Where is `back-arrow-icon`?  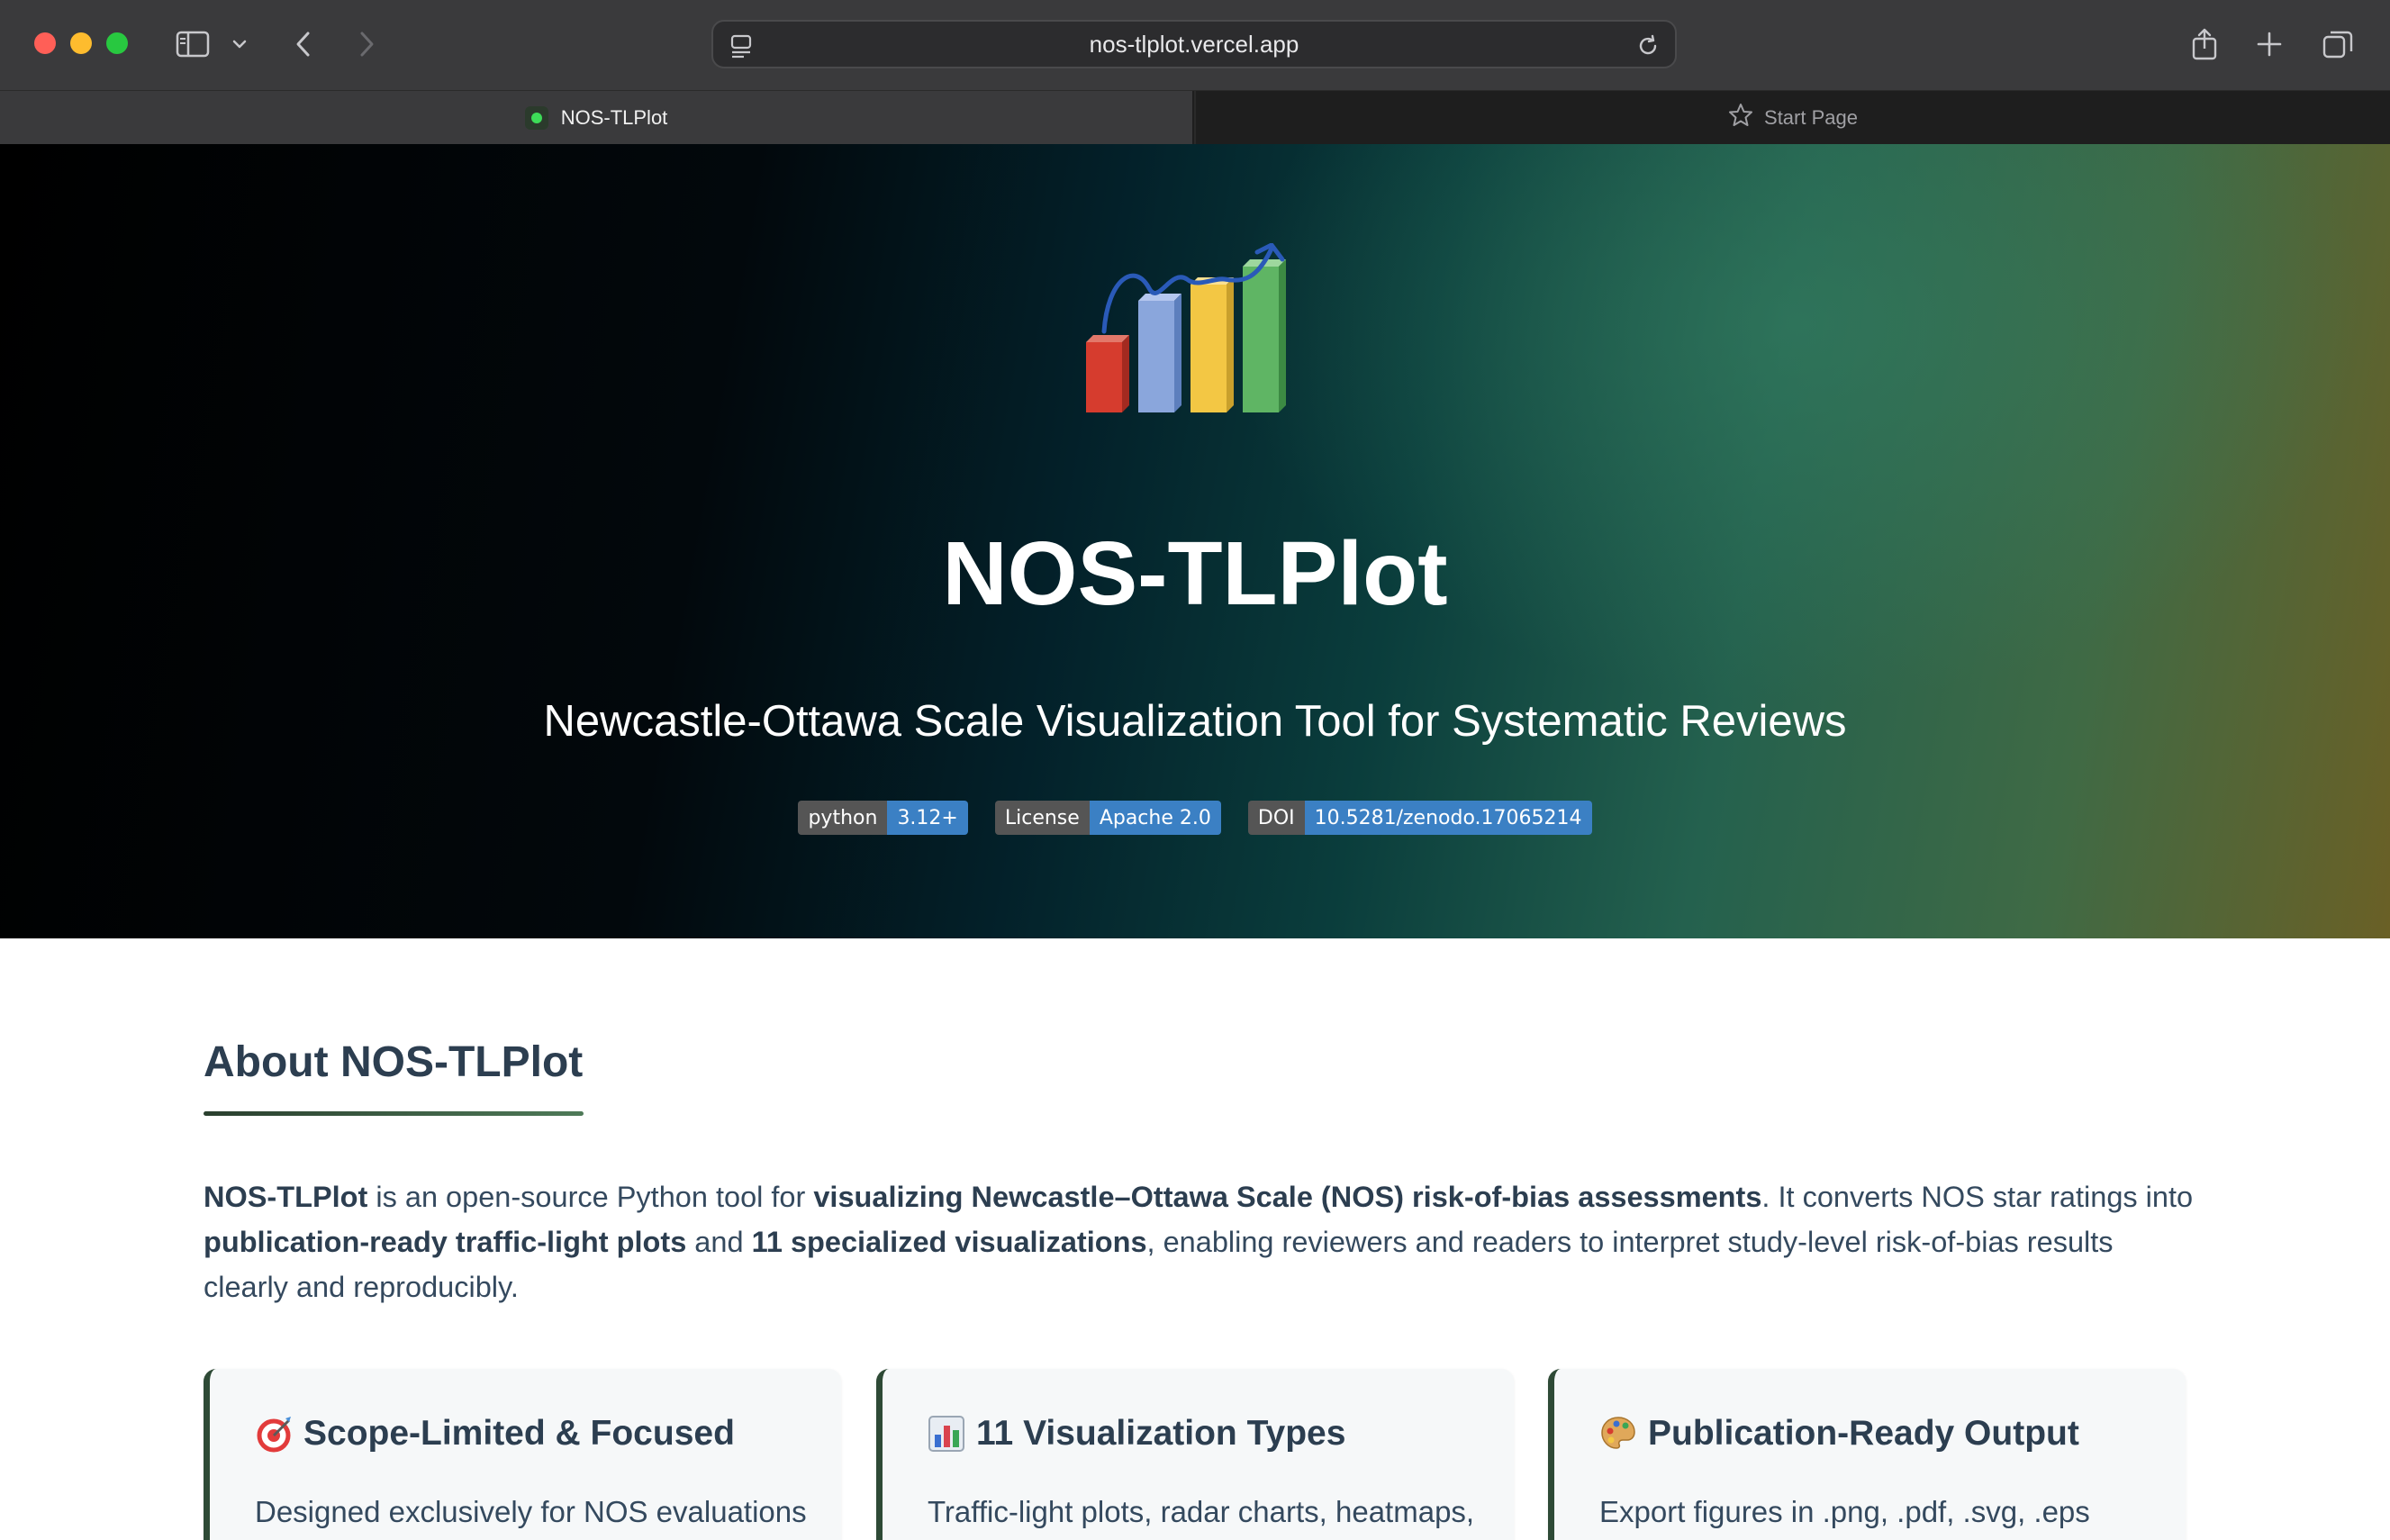 back-arrow-icon is located at coordinates (303, 44).